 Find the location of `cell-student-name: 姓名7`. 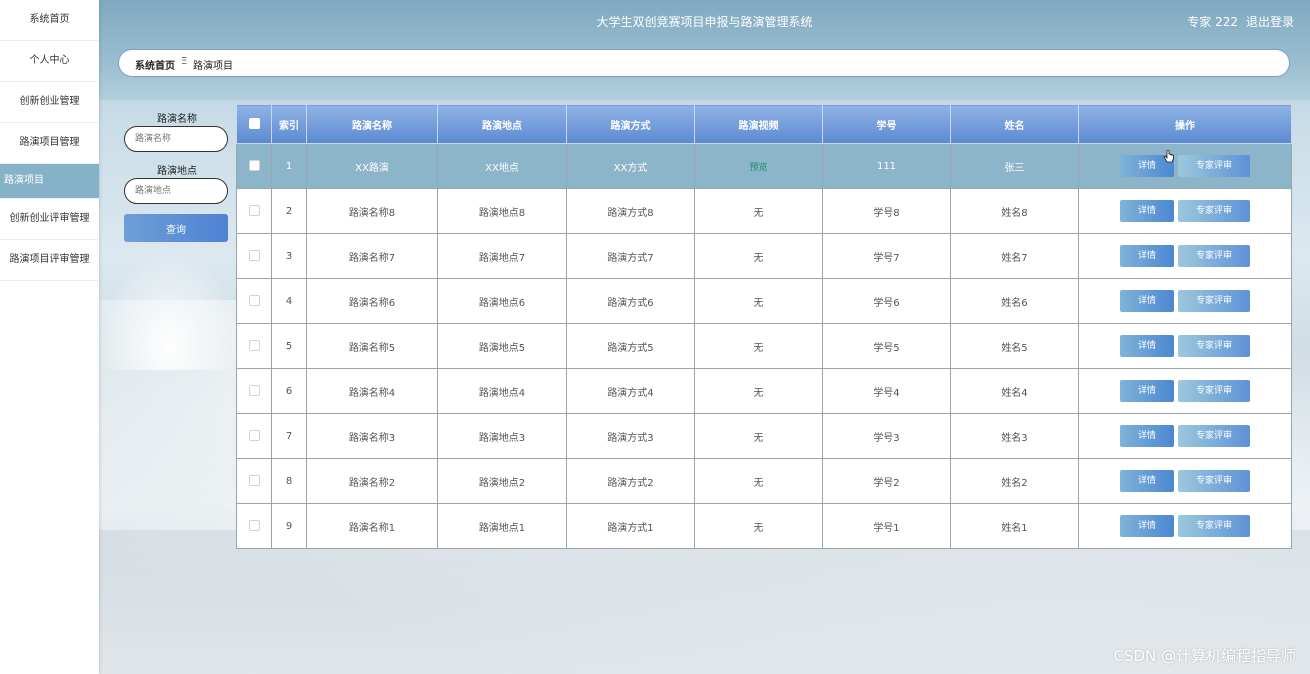

cell-student-name: 姓名7 is located at coordinates (1014, 256).